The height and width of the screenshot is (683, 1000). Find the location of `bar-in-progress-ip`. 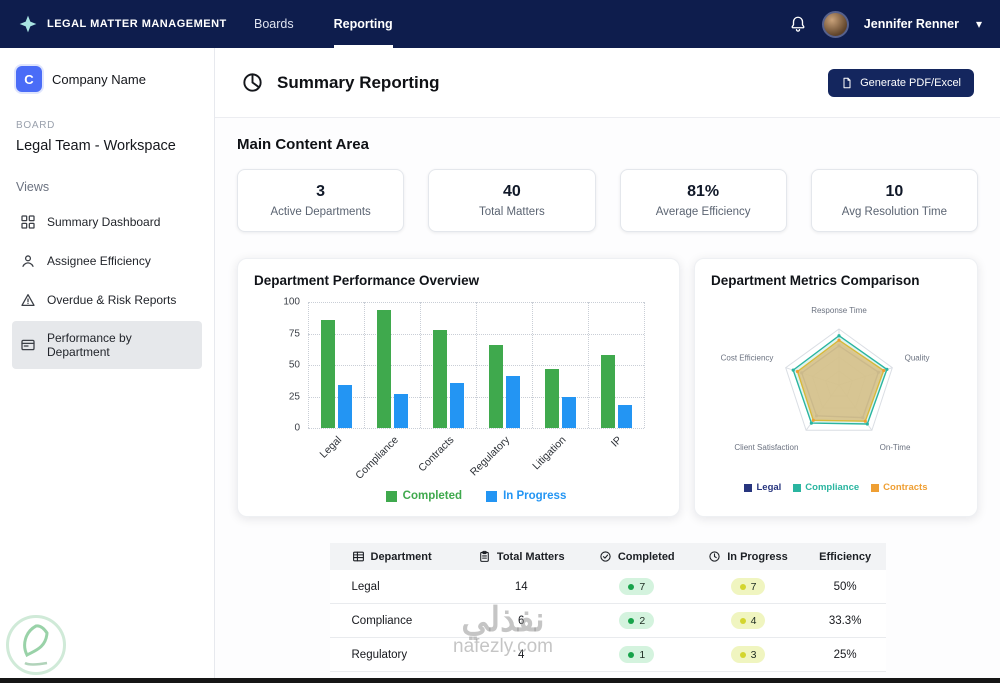

bar-in-progress-ip is located at coordinates (624, 416).